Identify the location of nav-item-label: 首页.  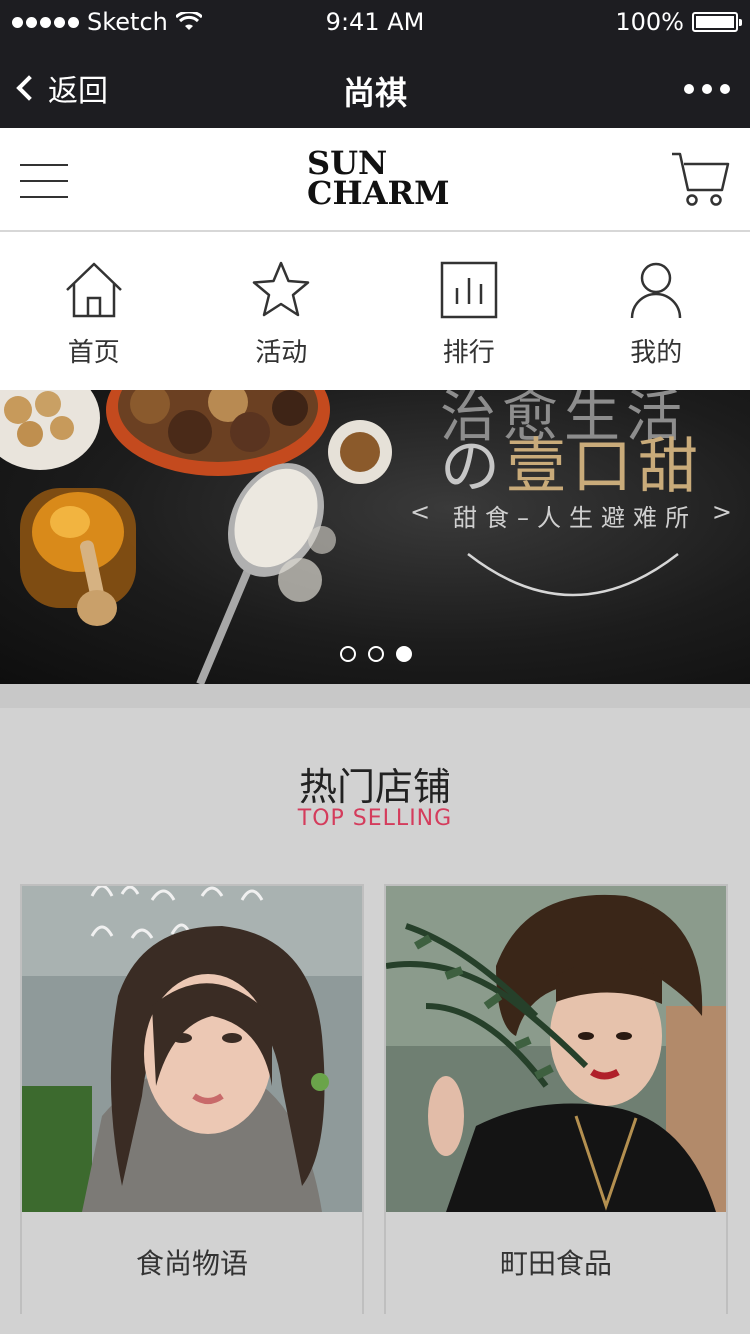
(93, 353).